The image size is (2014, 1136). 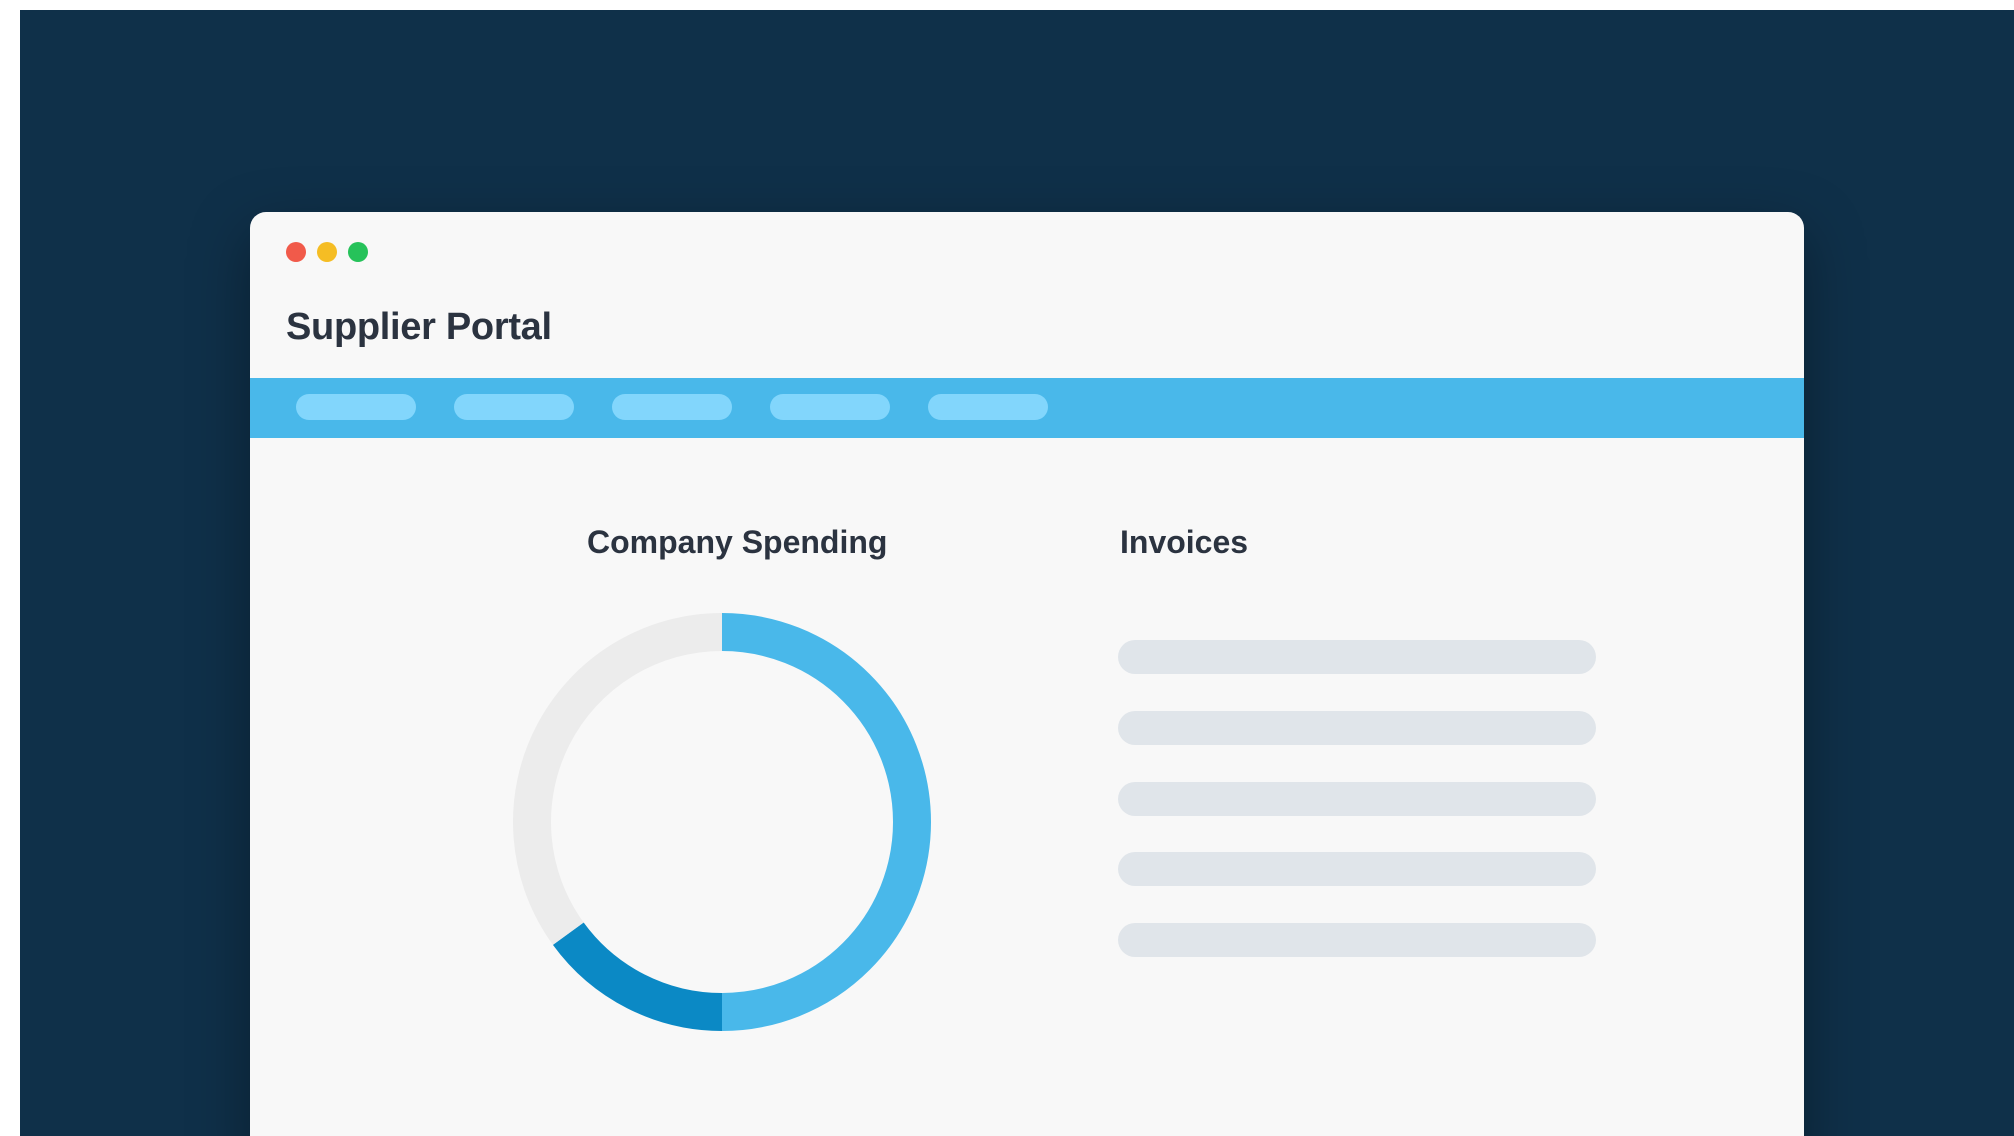 What do you see at coordinates (737, 542) in the screenshot?
I see `spending-title: Company Spending` at bounding box center [737, 542].